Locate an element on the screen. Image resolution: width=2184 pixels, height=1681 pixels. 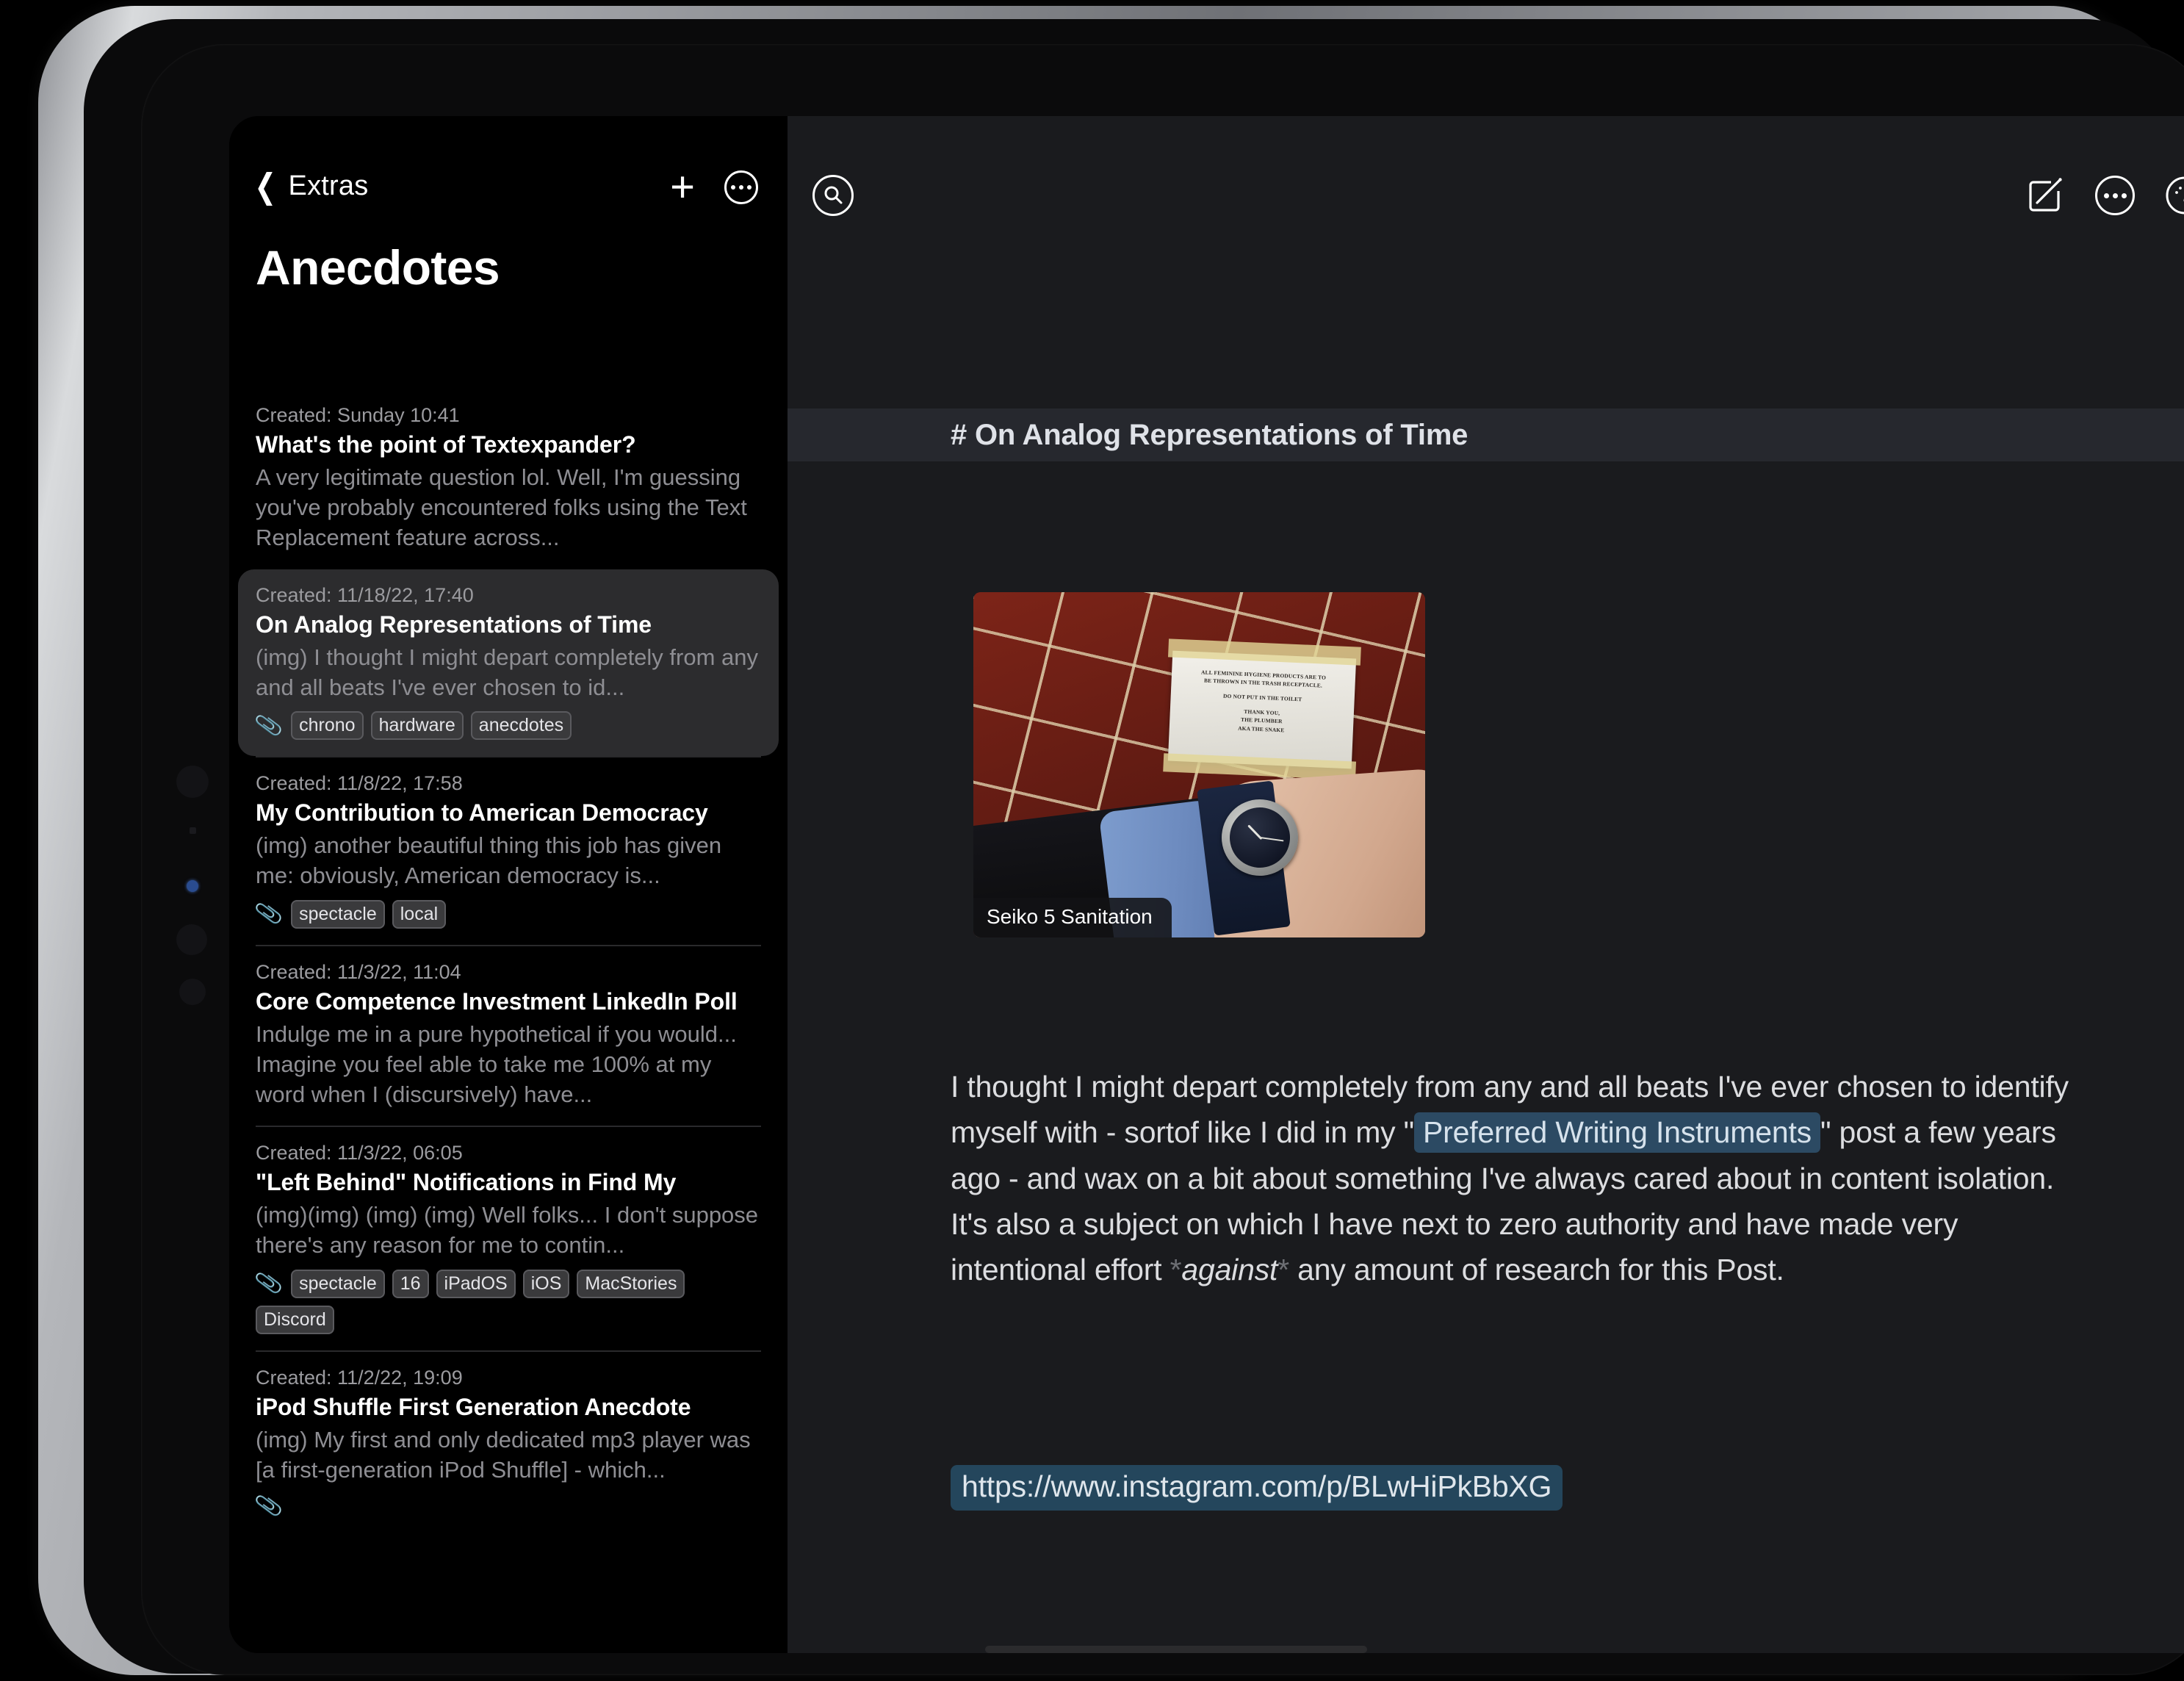
note-created-date: Created: Sunday 10:41 is located at coordinates (358, 415).